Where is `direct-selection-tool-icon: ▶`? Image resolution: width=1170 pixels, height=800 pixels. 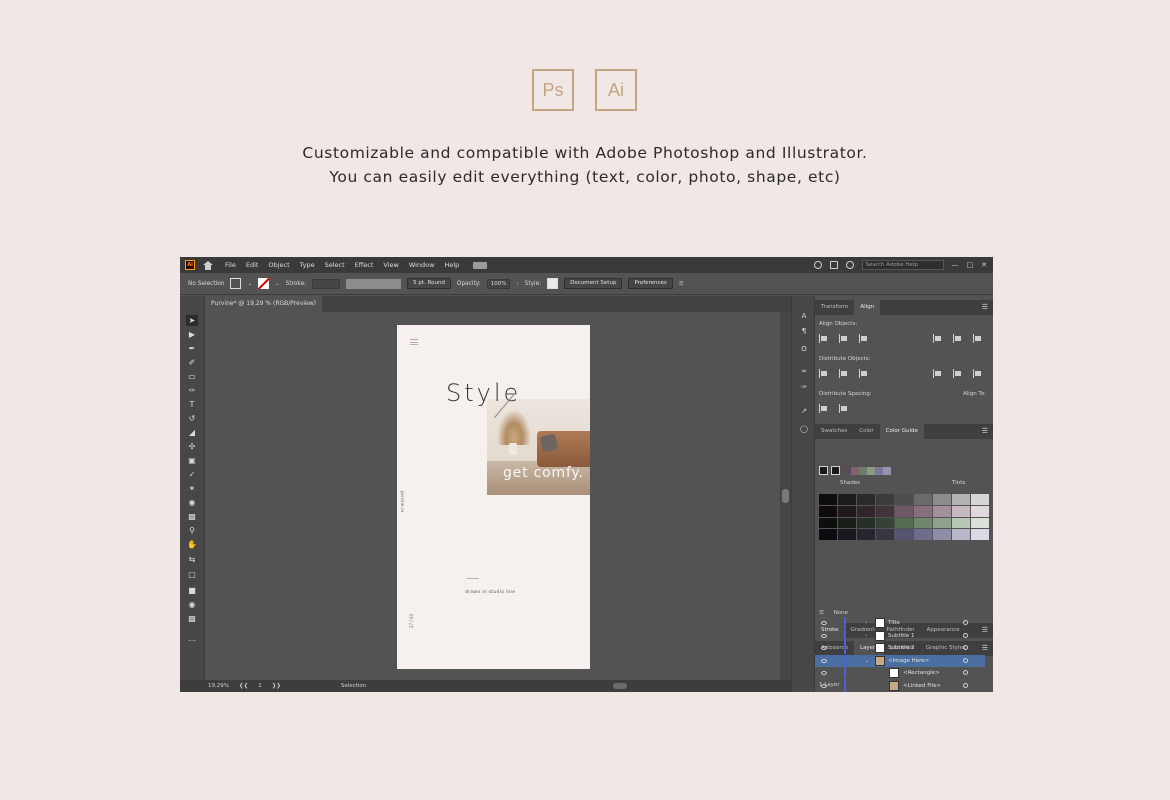
direct-selection-tool-icon: ▶ is located at coordinates (192, 334).